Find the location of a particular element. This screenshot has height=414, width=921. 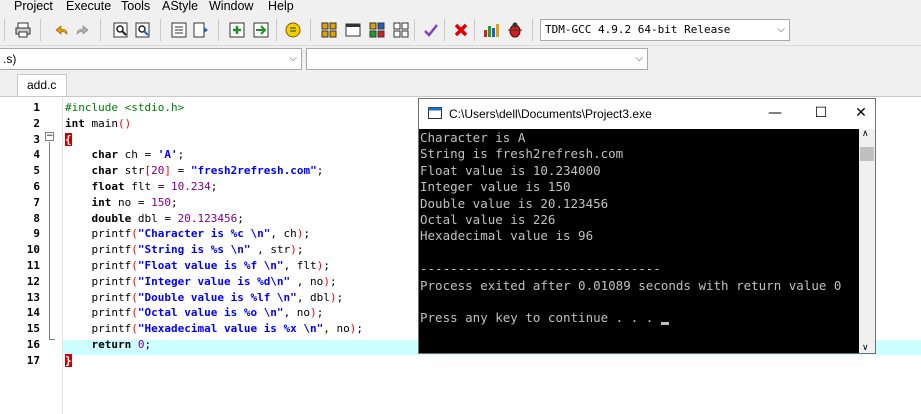

console-line: Octal value is 226 is located at coordinates (488, 219).